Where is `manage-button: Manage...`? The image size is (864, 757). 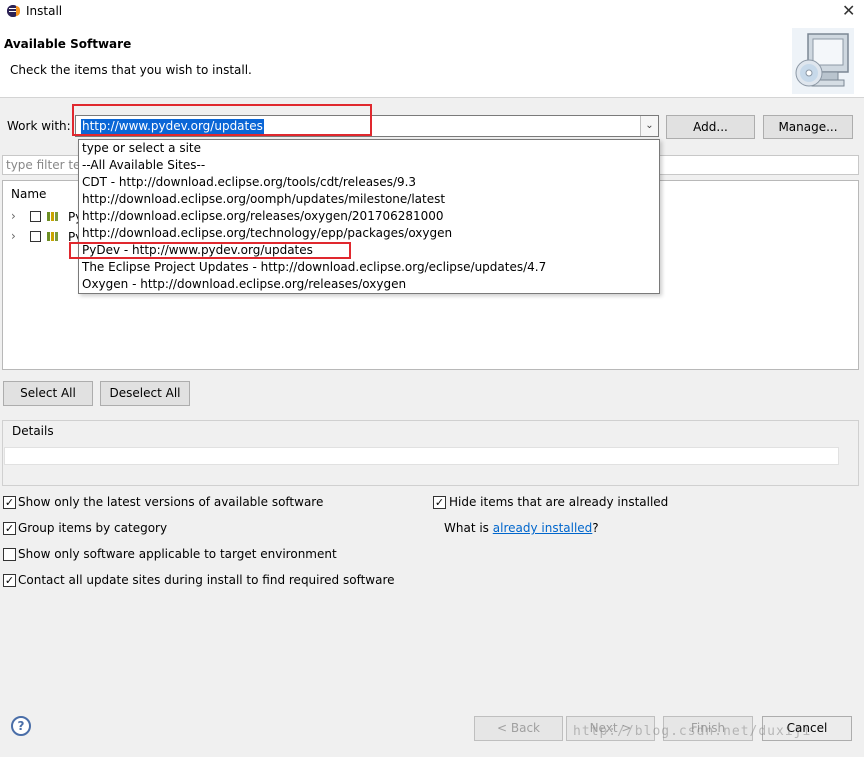
manage-button: Manage... is located at coordinates (808, 127).